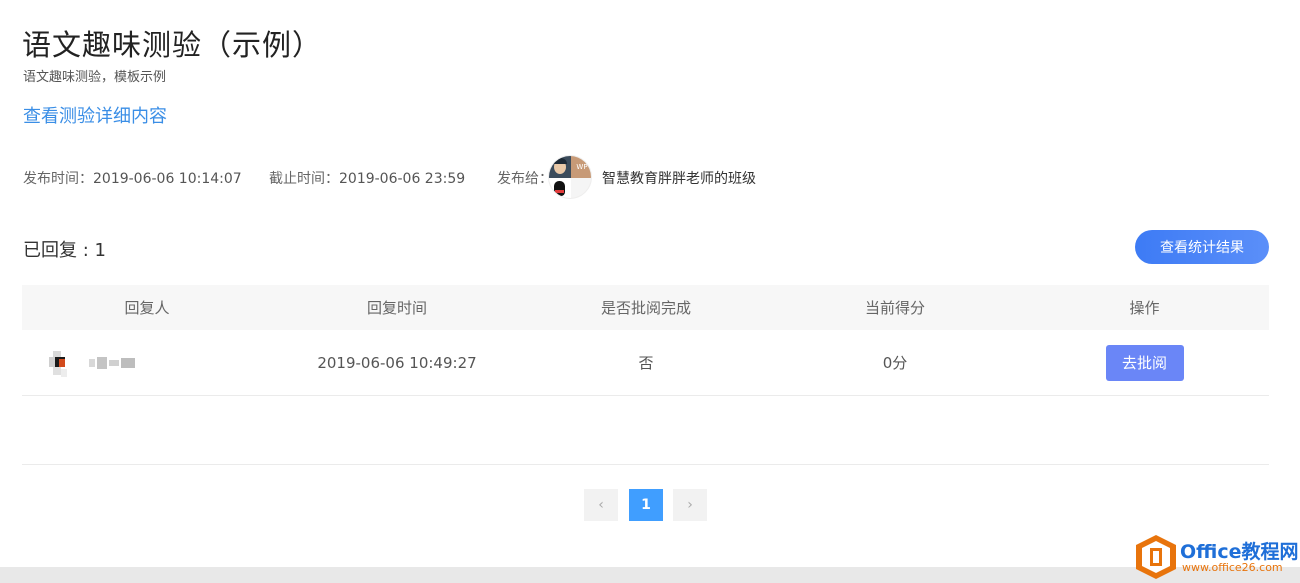 The image size is (1300, 583). Describe the element at coordinates (113, 363) in the screenshot. I see `replier-name-blurred` at that location.